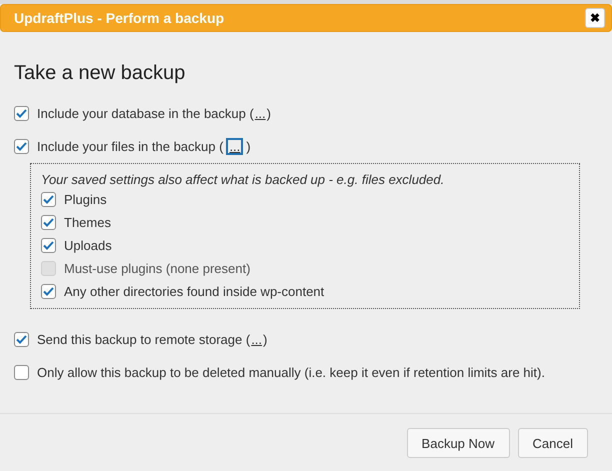  What do you see at coordinates (119, 18) in the screenshot?
I see `window-title: UpdraftPlus - Perform a backup` at bounding box center [119, 18].